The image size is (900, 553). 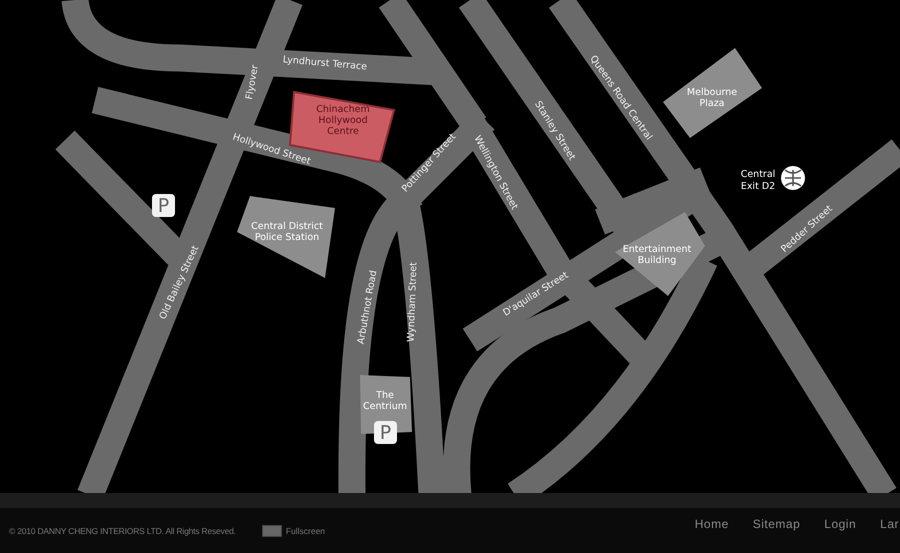 I want to click on street-label: Wyndham Street, so click(x=413, y=302).